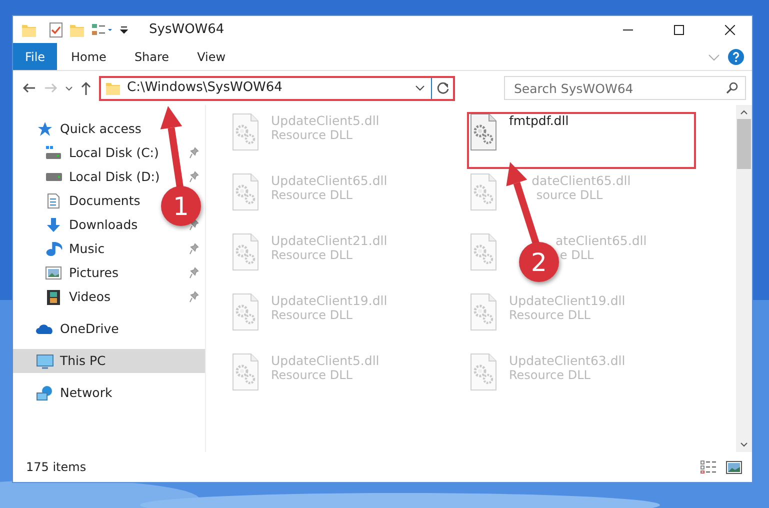  Describe the element at coordinates (442, 88) in the screenshot. I see `refresh-icon` at that location.